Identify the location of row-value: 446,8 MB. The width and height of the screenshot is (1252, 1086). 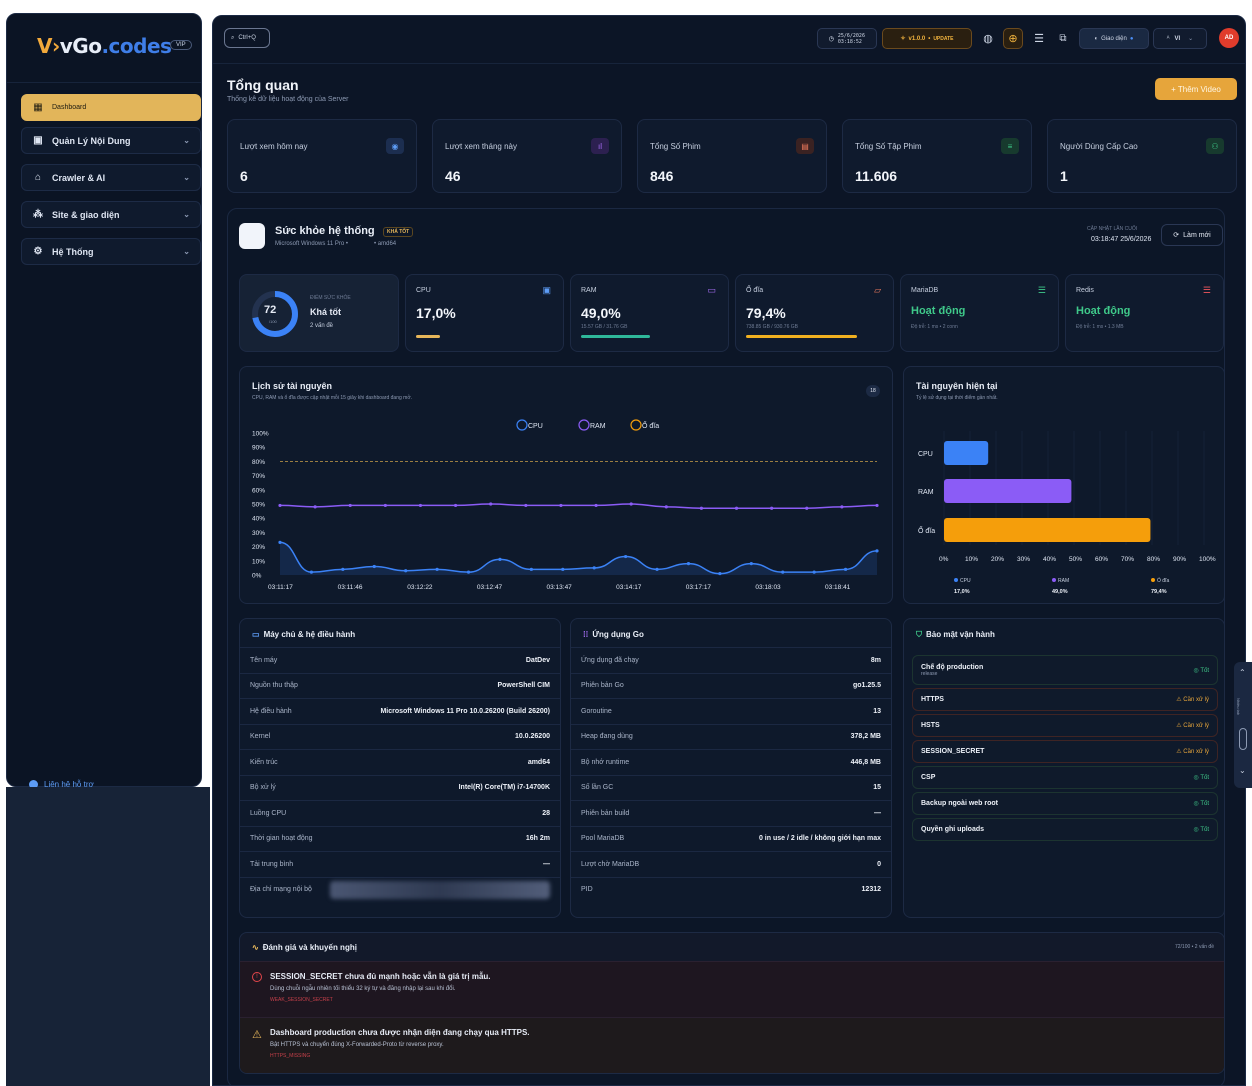
(865, 762).